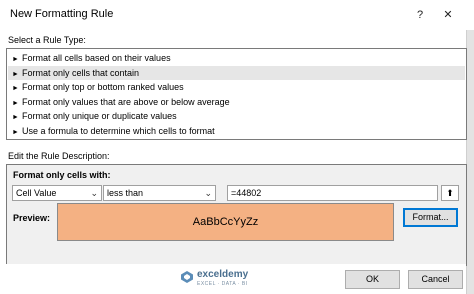 This screenshot has width=474, height=294. Describe the element at coordinates (420, 15) in the screenshot. I see `help-button: ?` at that location.